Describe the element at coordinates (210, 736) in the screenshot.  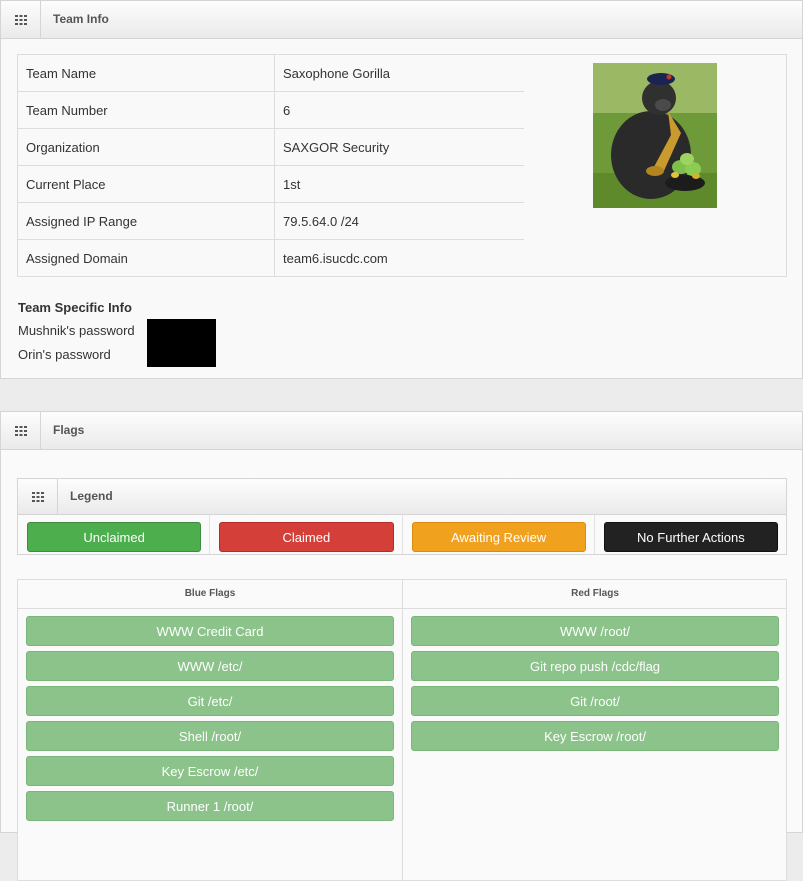
I see `blue-flag-button: Shell /root/` at that location.